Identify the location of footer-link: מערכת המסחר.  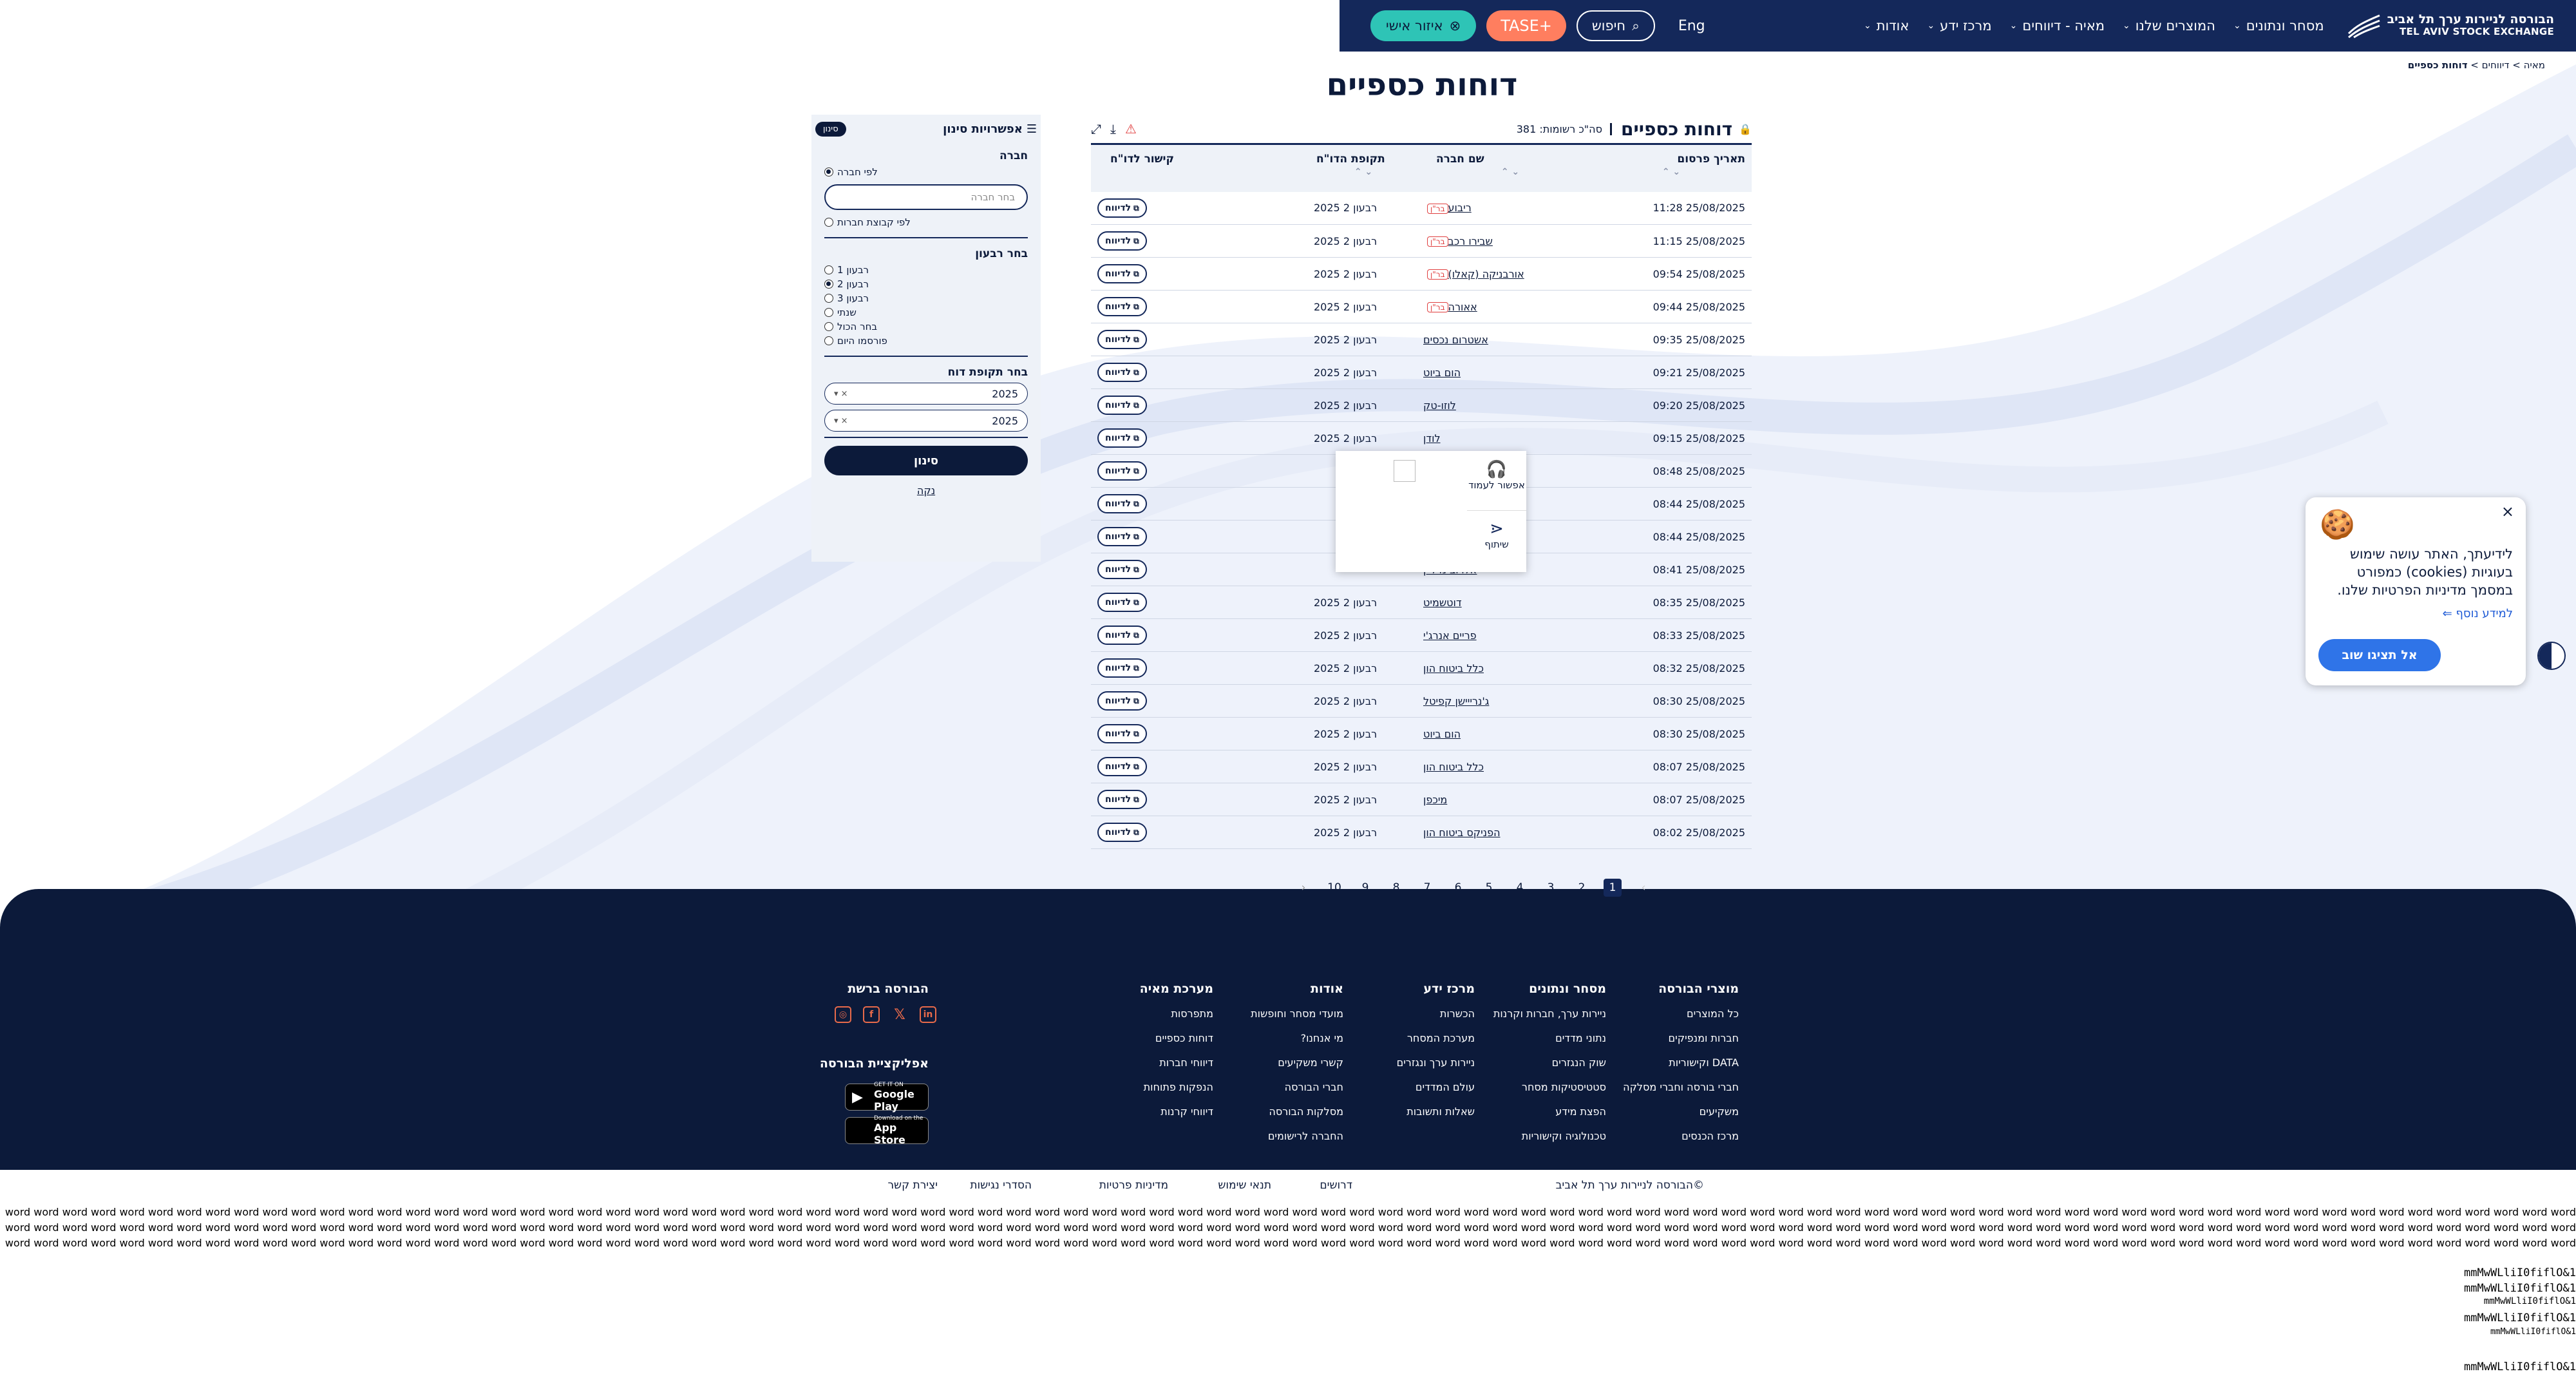
(1436, 1038).